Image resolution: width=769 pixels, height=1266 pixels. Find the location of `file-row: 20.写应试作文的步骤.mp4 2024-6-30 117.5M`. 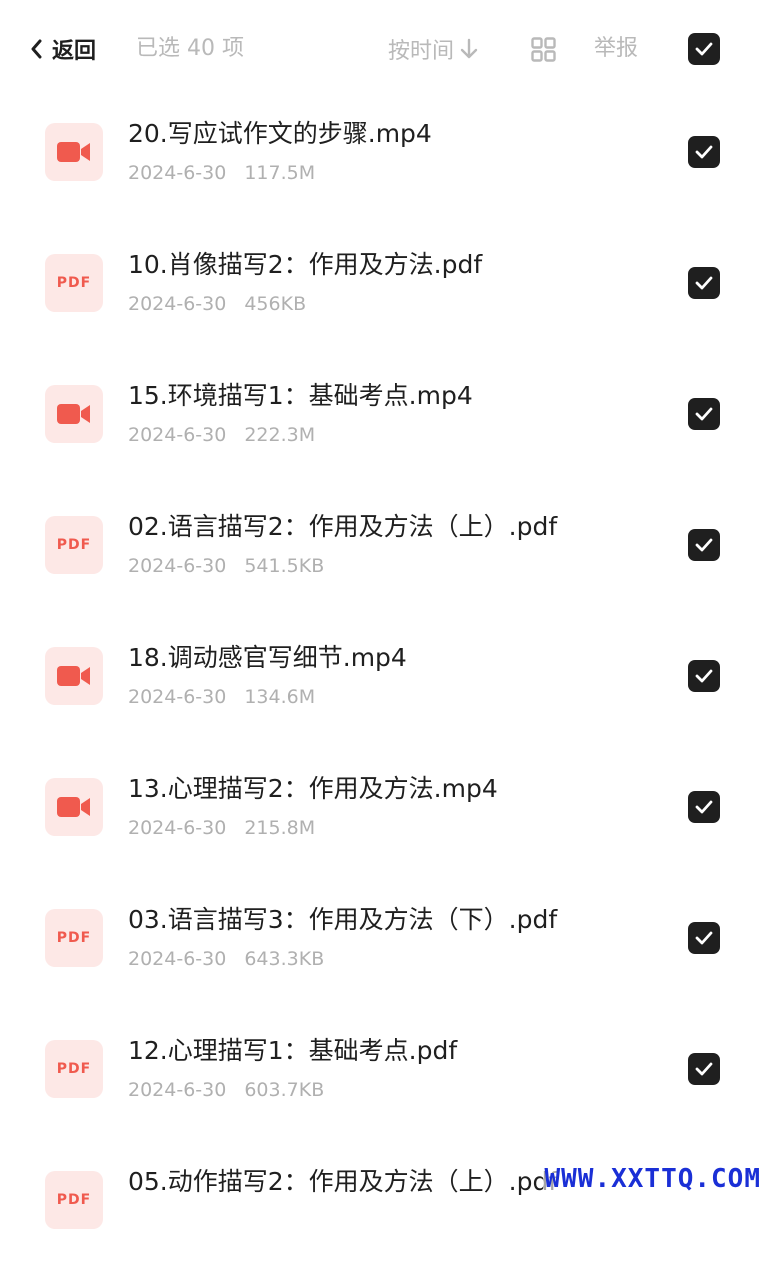

file-row: 20.写应试作文的步骤.mp4 2024-6-30 117.5M is located at coordinates (384, 152).